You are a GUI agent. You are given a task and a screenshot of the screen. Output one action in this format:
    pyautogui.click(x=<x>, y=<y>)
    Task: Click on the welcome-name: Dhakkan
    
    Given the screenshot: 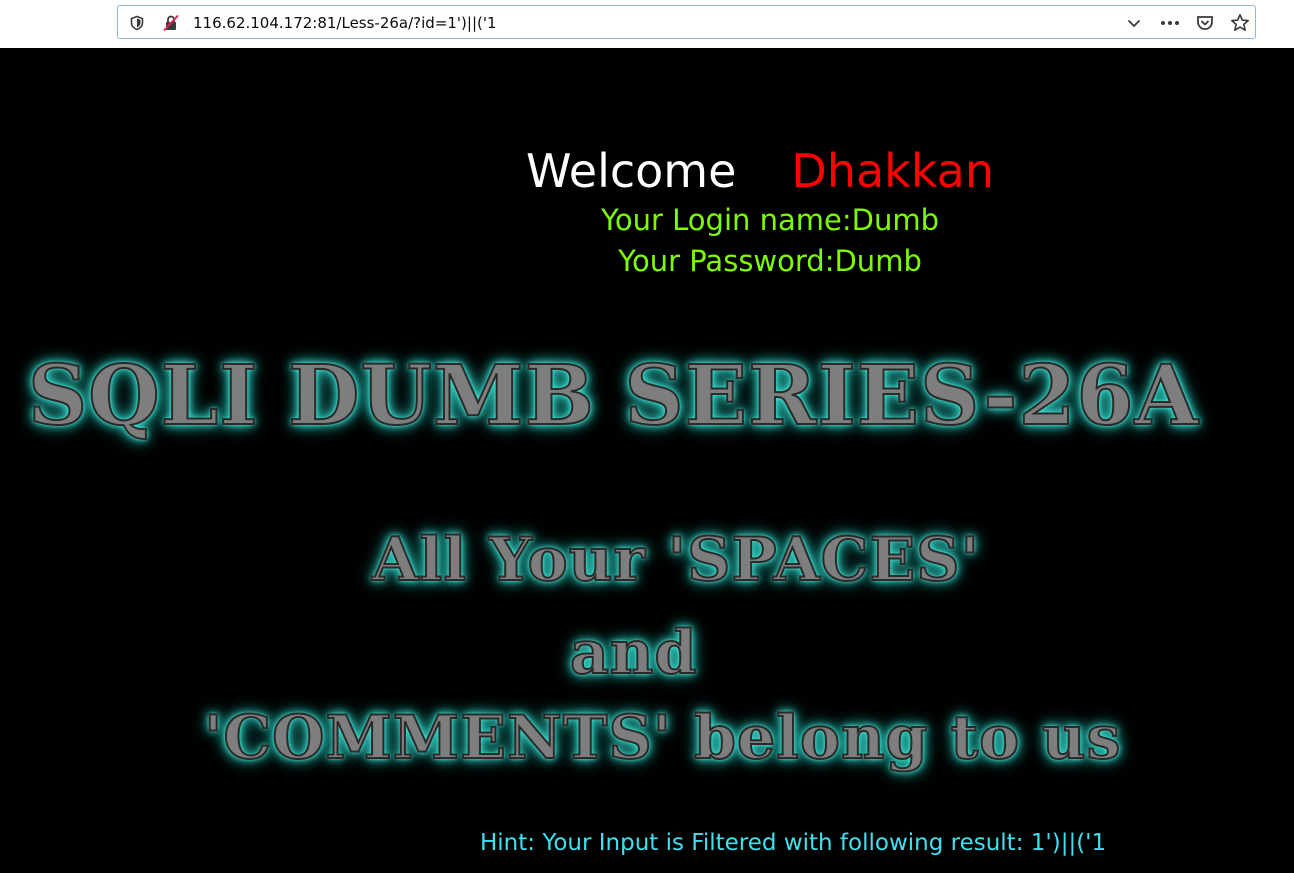 What is the action you would take?
    pyautogui.click(x=892, y=171)
    